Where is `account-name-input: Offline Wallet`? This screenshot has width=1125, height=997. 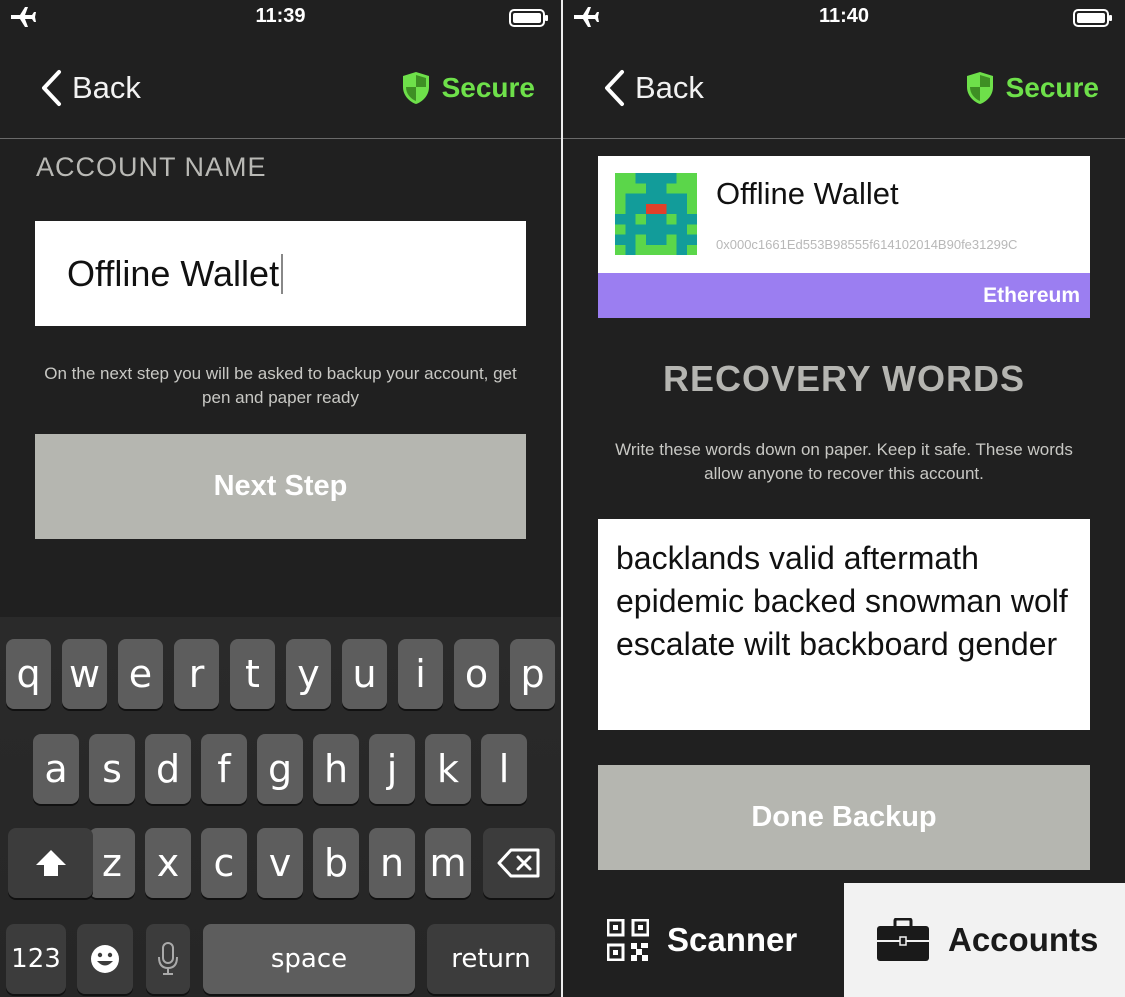
account-name-input: Offline Wallet is located at coordinates (280, 273).